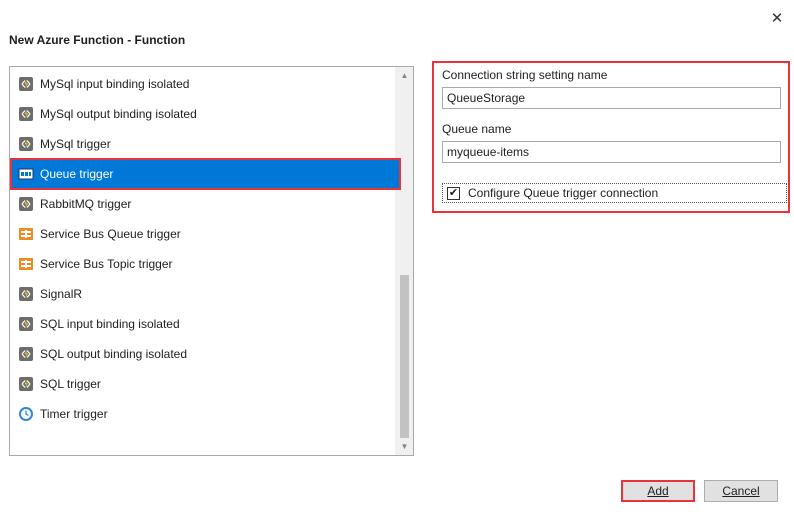  I want to click on list-item-label: SQL output binding isolated, so click(113, 354).